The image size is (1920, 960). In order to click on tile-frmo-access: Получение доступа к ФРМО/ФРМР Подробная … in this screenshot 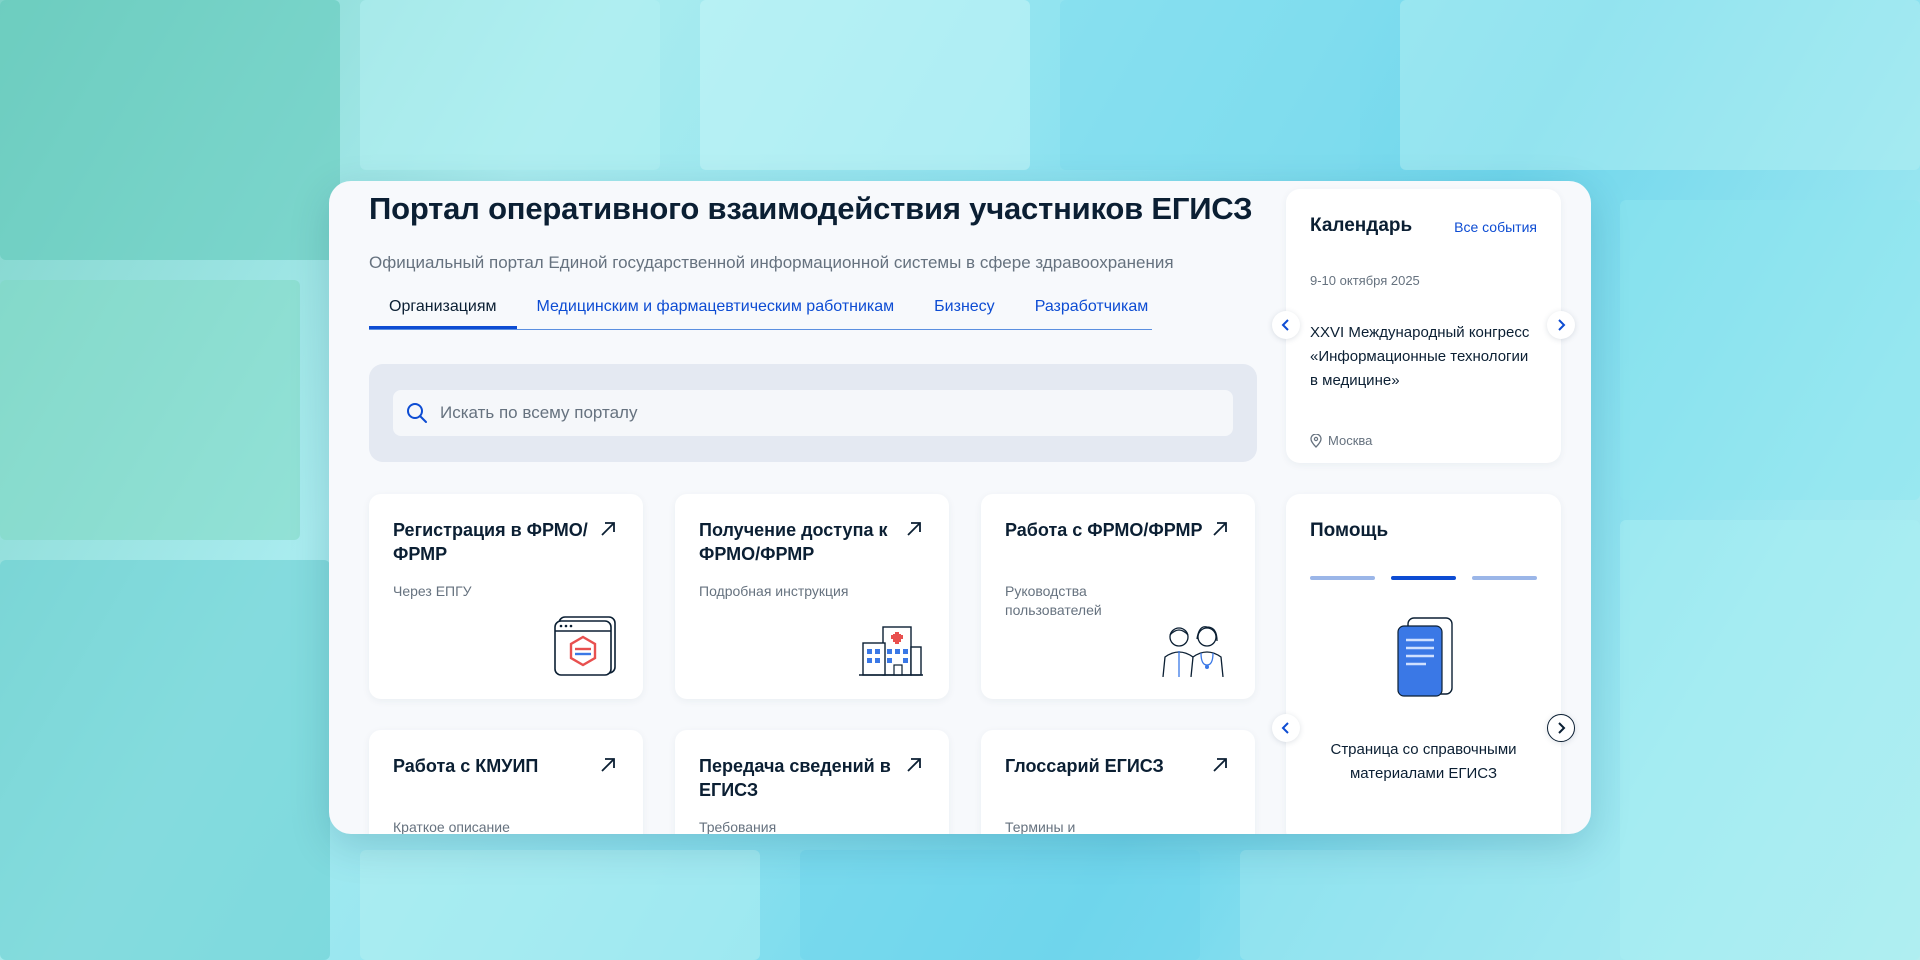, I will do `click(812, 596)`.